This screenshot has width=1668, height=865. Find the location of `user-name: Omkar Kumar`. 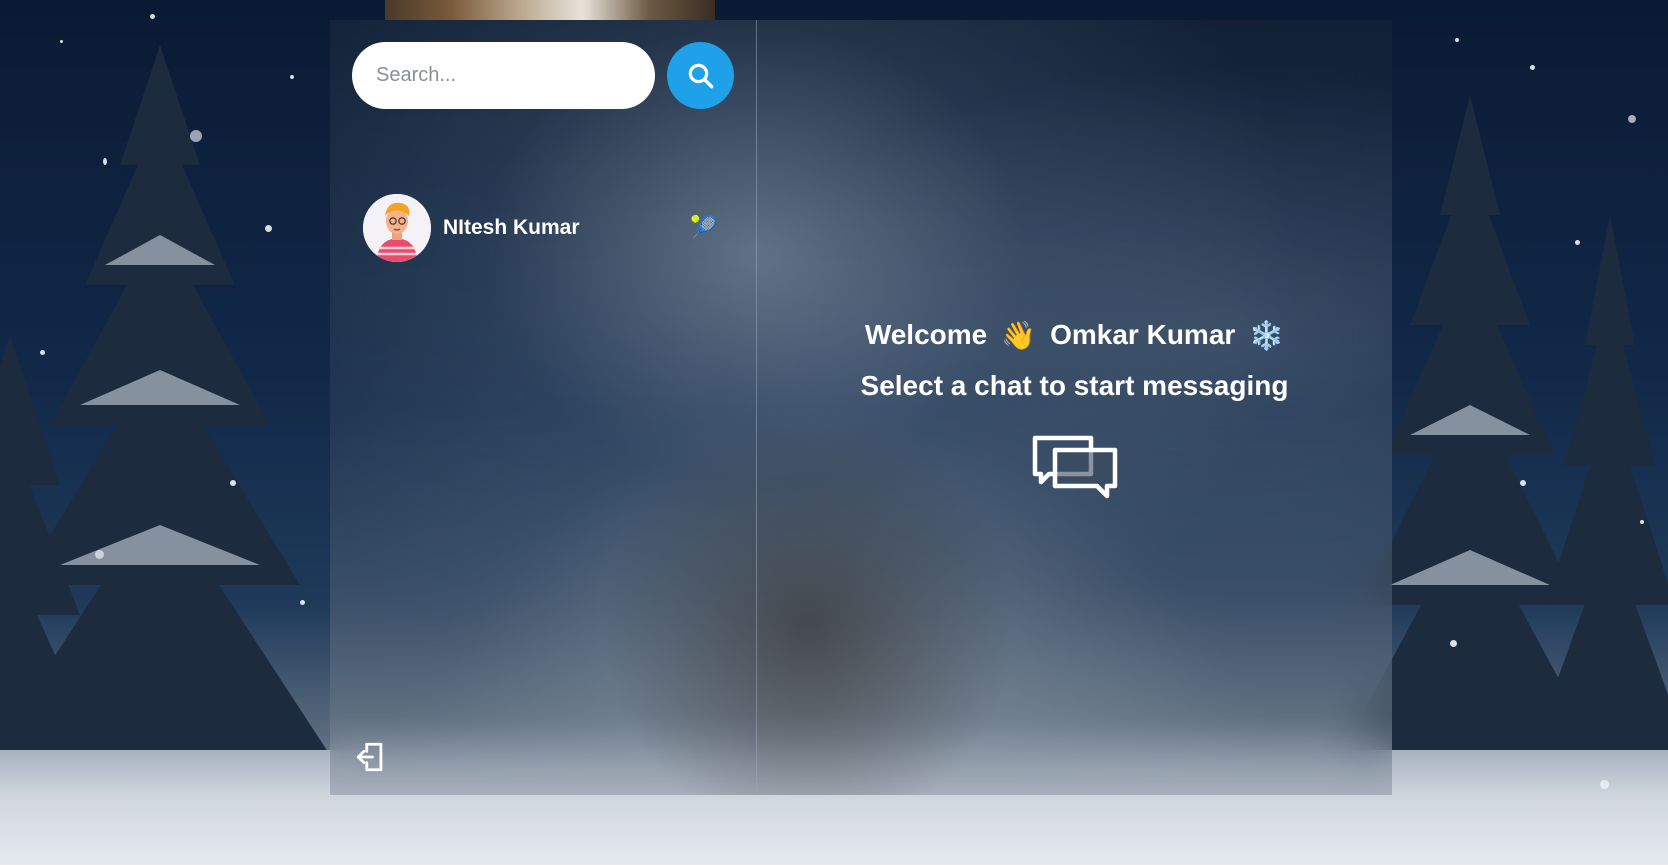

user-name: Omkar Kumar is located at coordinates (1143, 334).